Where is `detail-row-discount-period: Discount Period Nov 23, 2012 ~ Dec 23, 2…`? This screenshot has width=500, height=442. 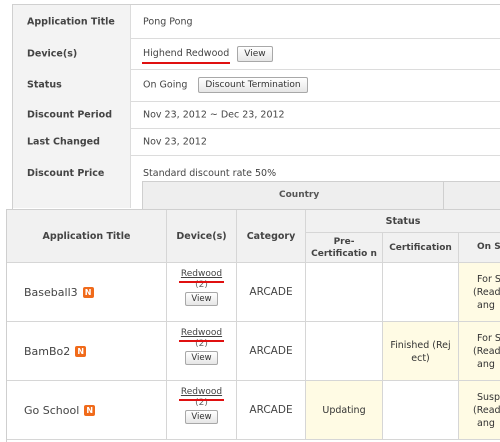
detail-row-discount-period: Discount Period Nov 23, 2012 ~ Dec 23, 2… is located at coordinates (256, 115).